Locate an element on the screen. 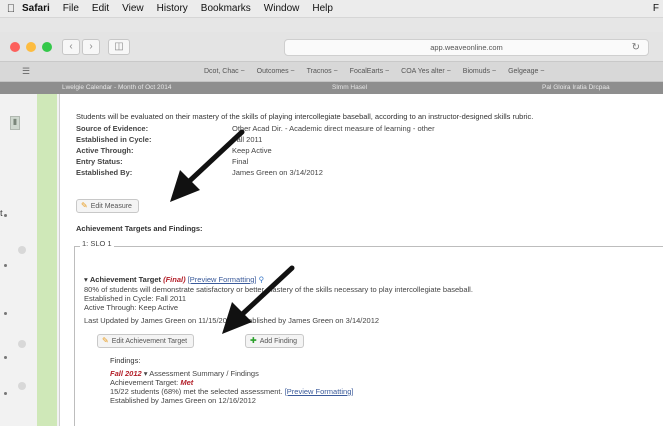  forward-button: › is located at coordinates (91, 47).